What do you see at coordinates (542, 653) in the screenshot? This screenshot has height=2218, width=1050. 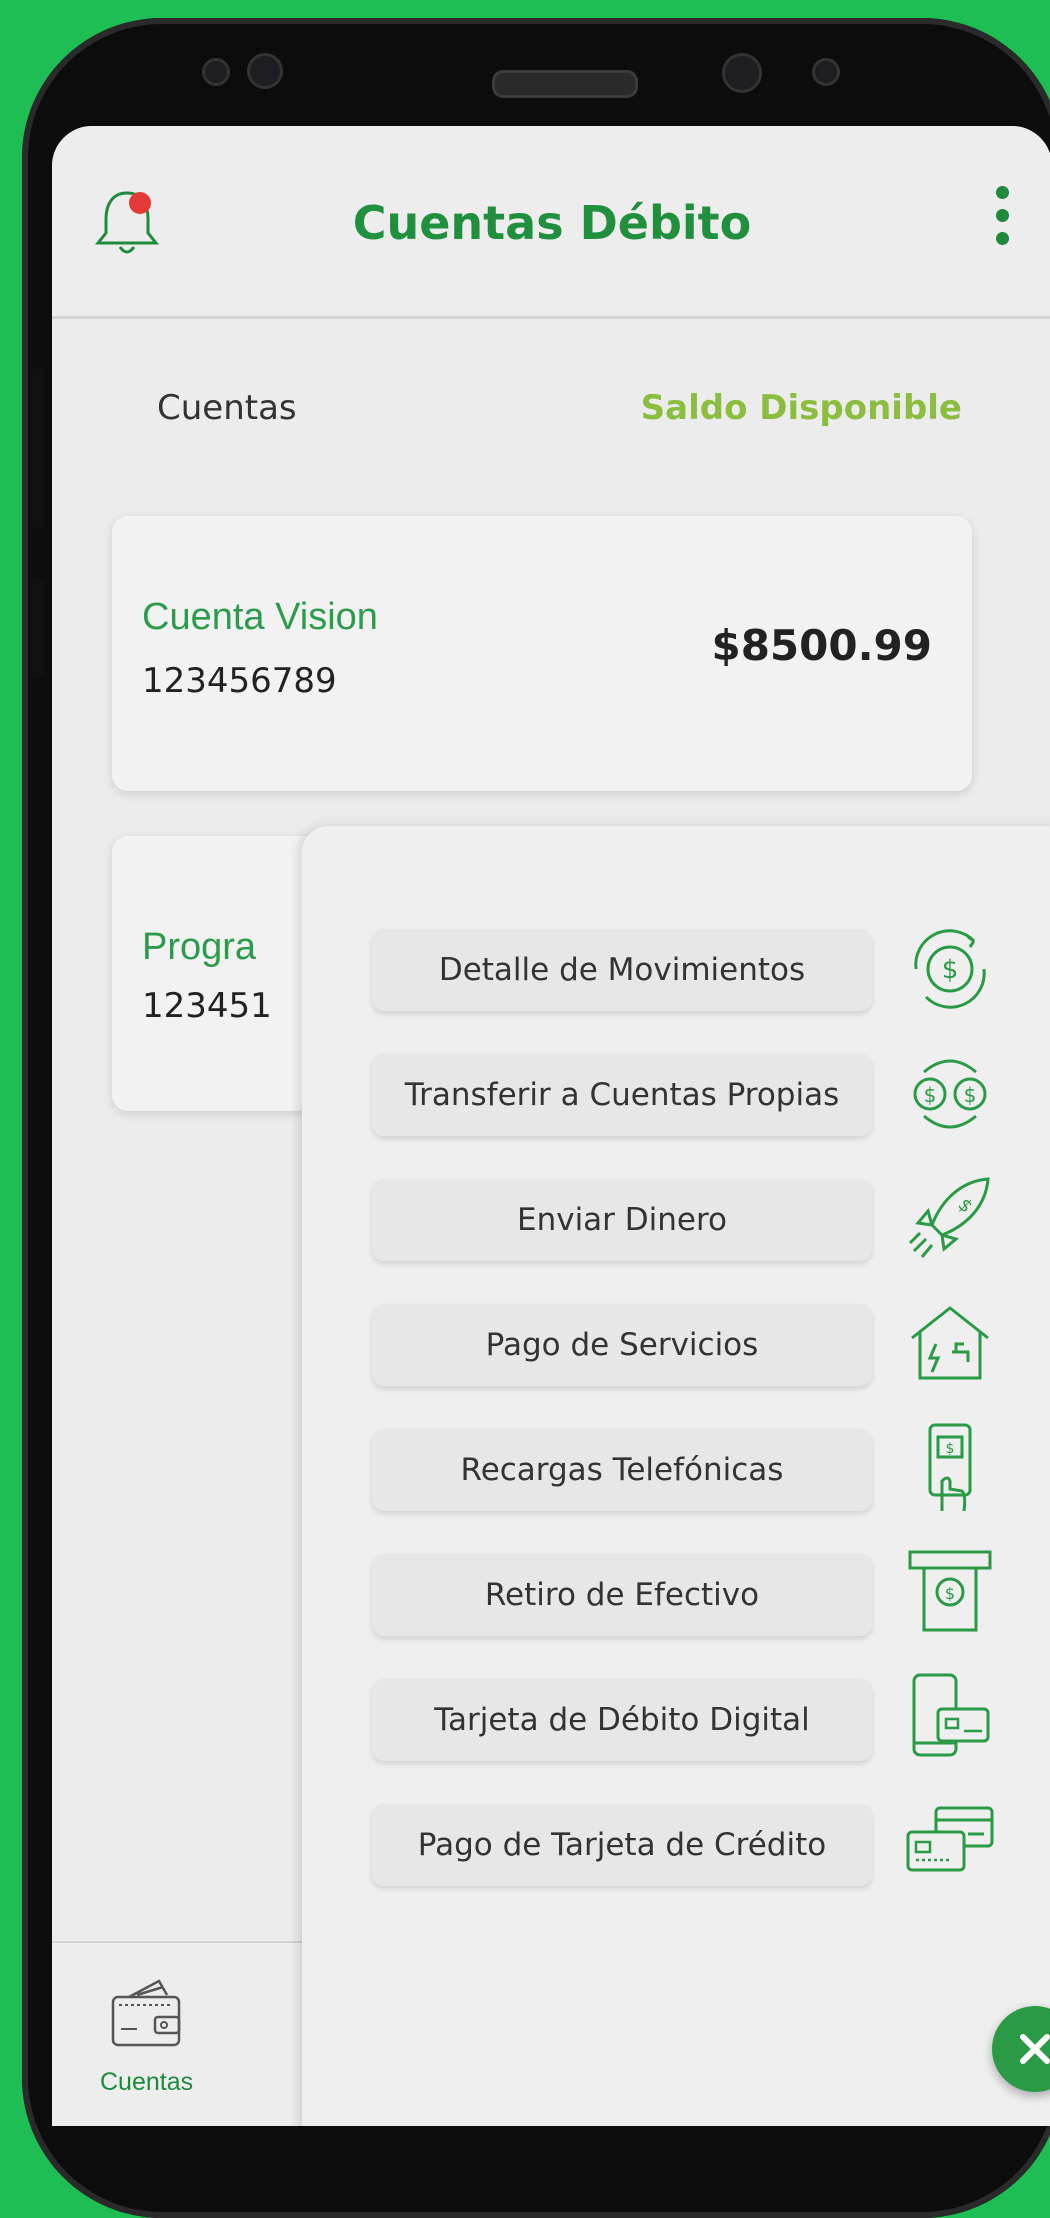 I see `account-card: Cuenta Vision 123456789 $8500.99` at bounding box center [542, 653].